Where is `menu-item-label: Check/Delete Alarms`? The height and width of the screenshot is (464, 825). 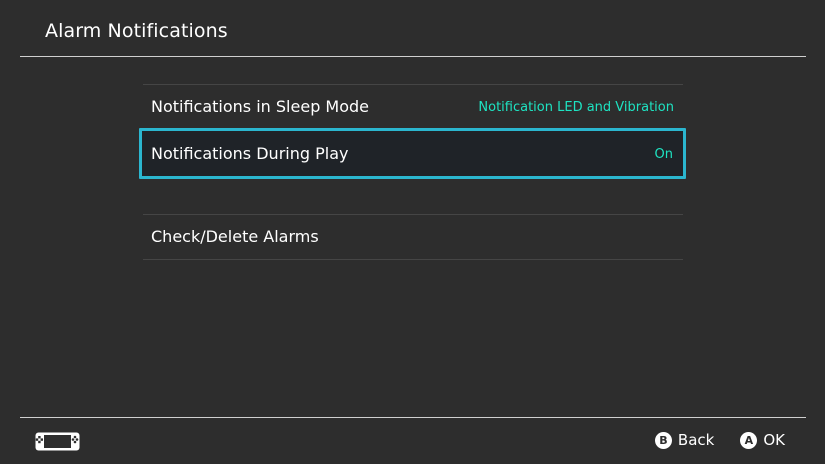
menu-item-label: Check/Delete Alarms is located at coordinates (235, 236).